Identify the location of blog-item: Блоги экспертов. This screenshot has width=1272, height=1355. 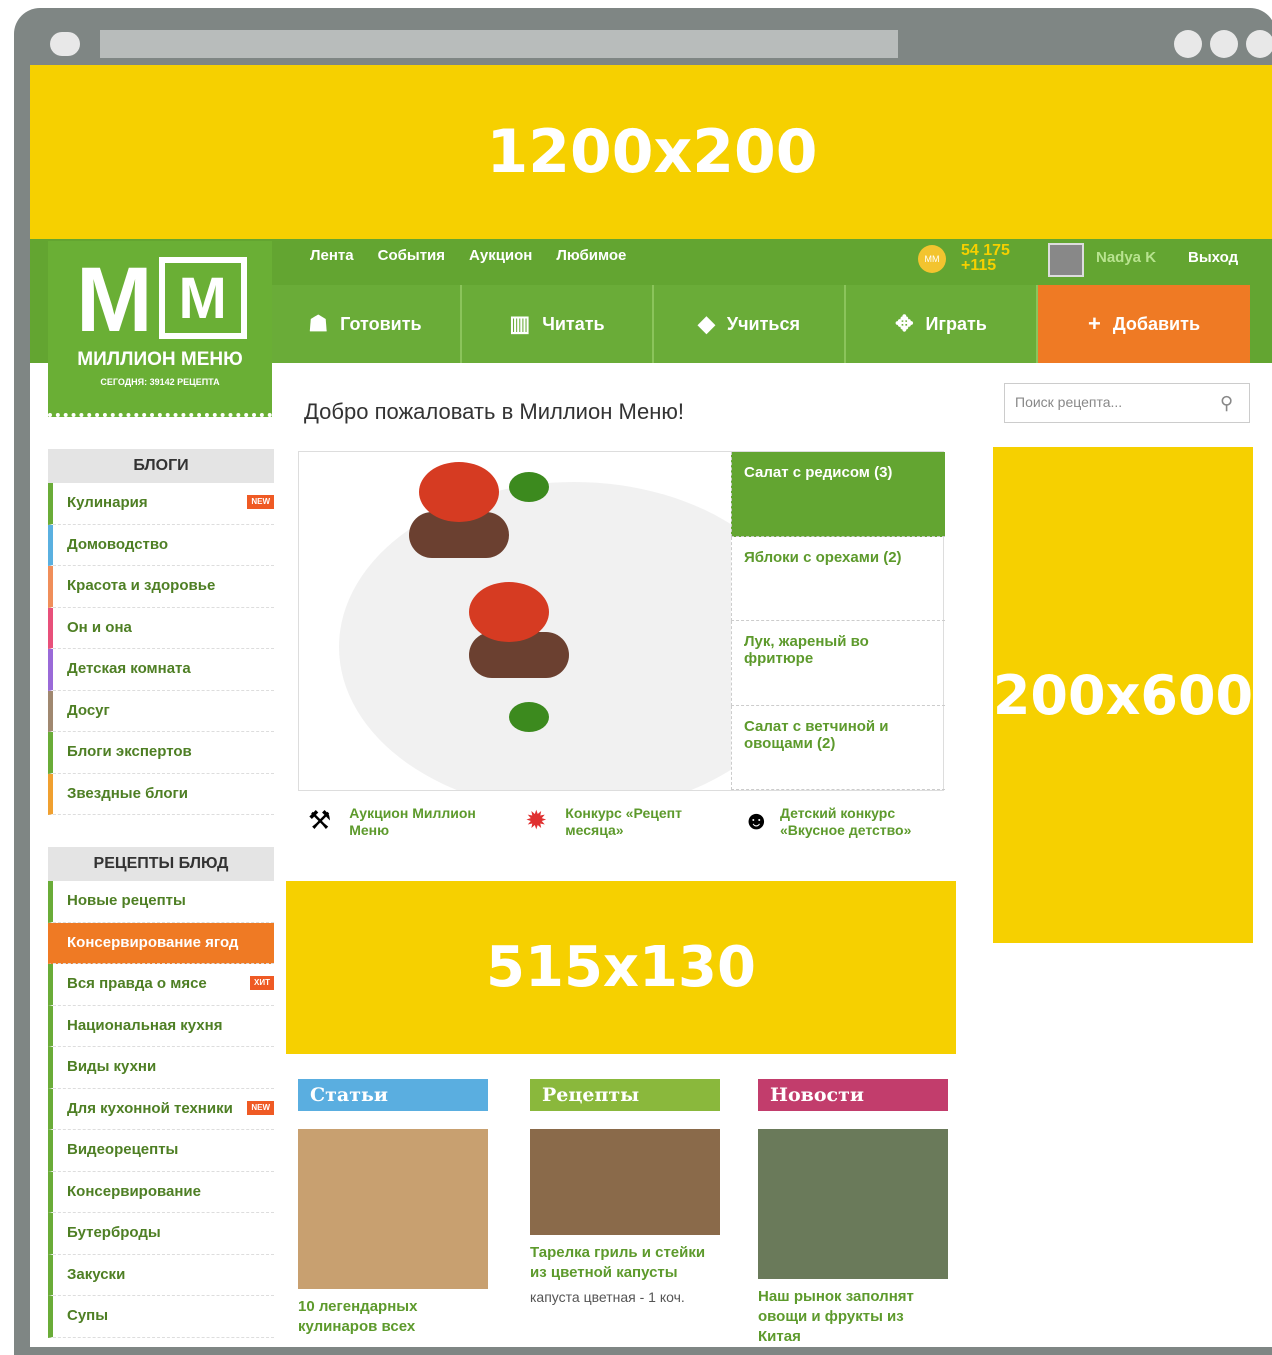
(161, 753).